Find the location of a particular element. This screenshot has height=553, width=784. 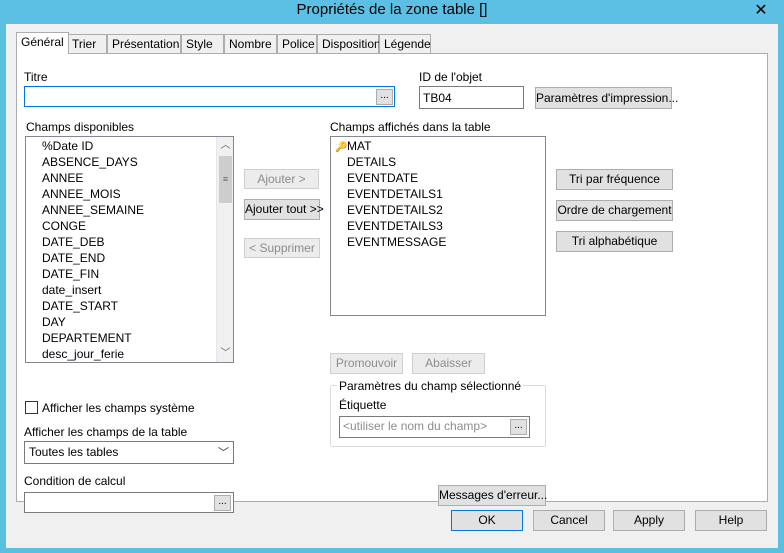

apply-button: Apply is located at coordinates (649, 520).